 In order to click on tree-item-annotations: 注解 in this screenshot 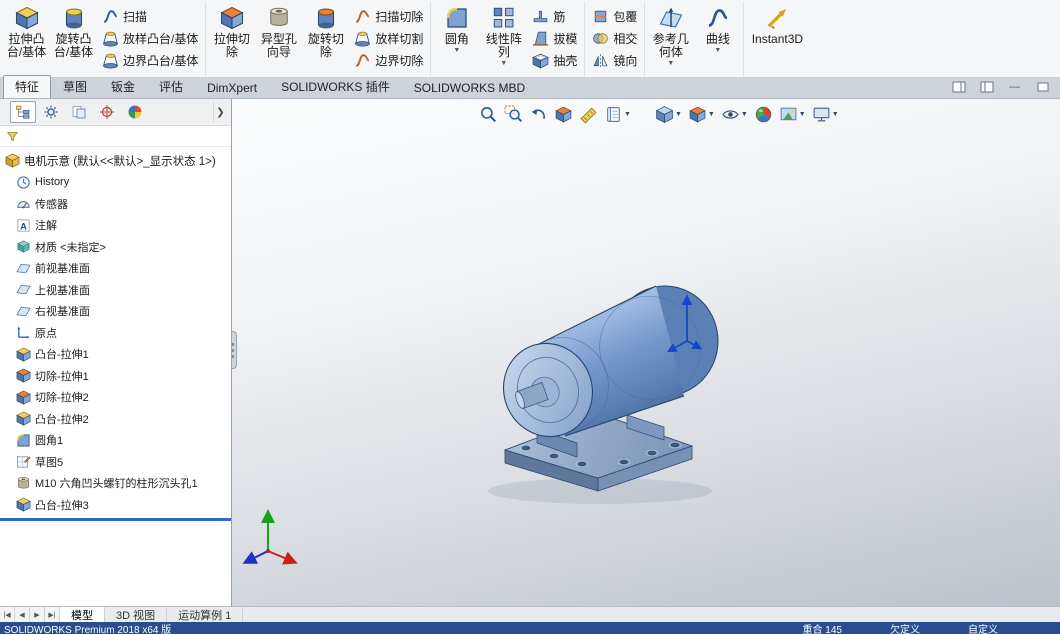, I will do `click(115, 226)`.